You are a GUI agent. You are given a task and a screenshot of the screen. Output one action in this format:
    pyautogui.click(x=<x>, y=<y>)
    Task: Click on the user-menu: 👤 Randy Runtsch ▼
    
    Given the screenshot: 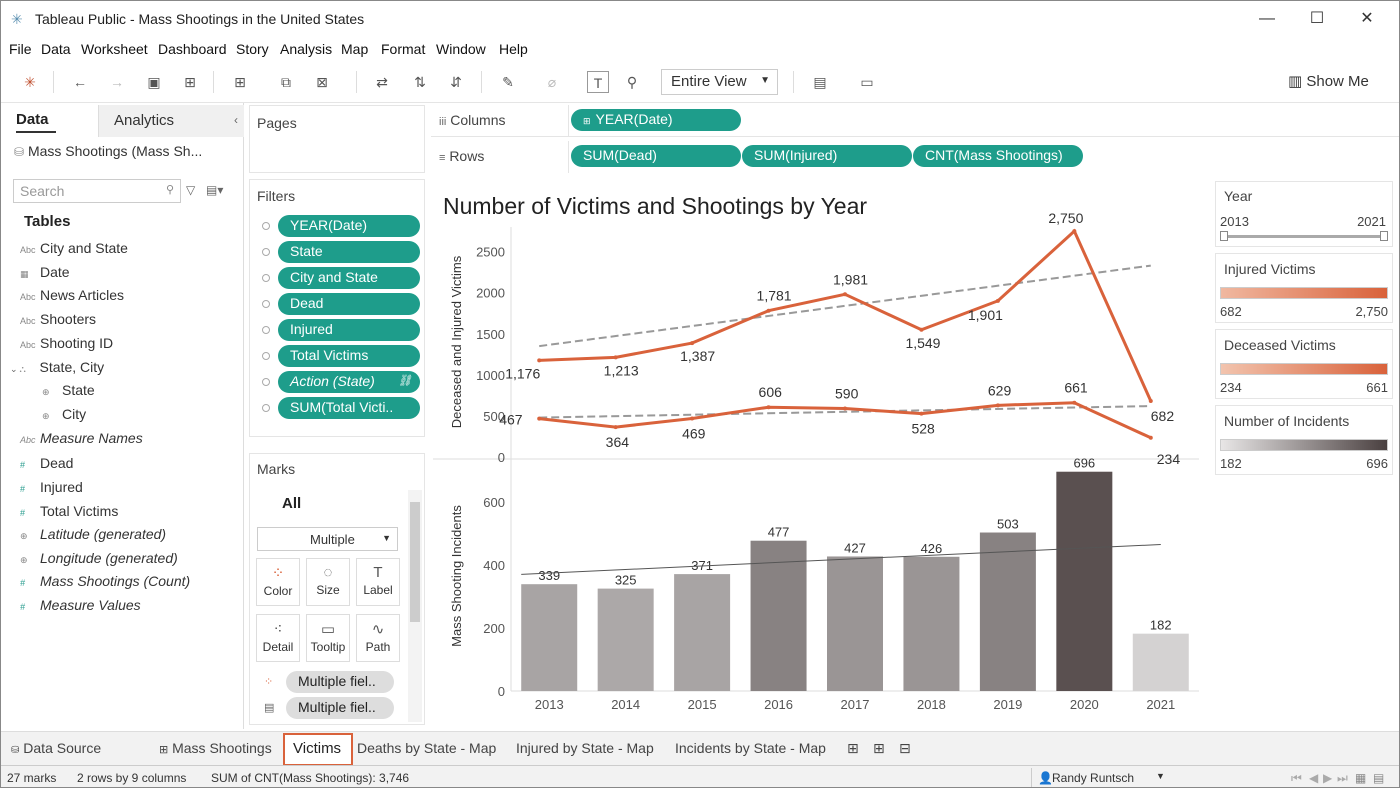 What is the action you would take?
    pyautogui.click(x=1101, y=777)
    